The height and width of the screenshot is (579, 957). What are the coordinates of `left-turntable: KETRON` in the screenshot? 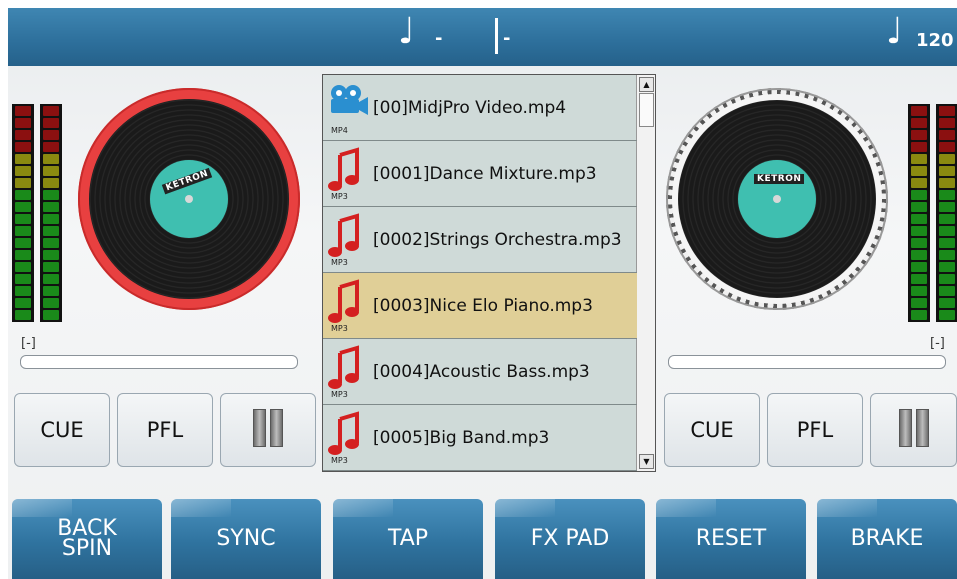 It's located at (189, 199).